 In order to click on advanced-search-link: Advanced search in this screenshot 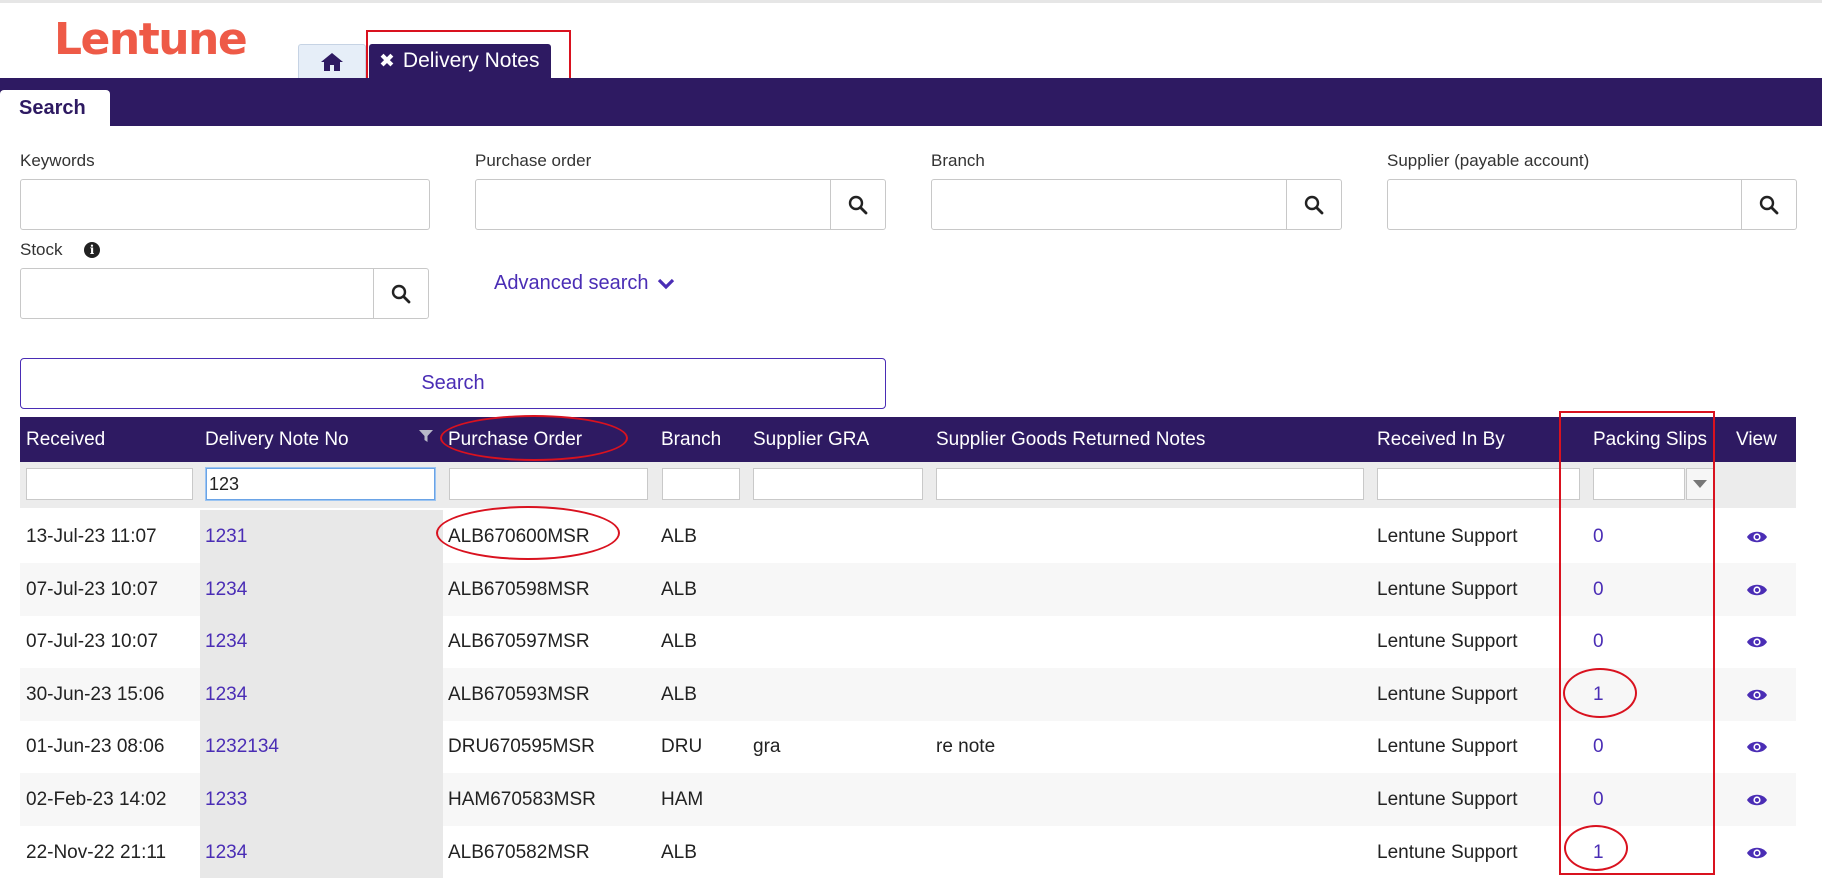, I will do `click(584, 283)`.